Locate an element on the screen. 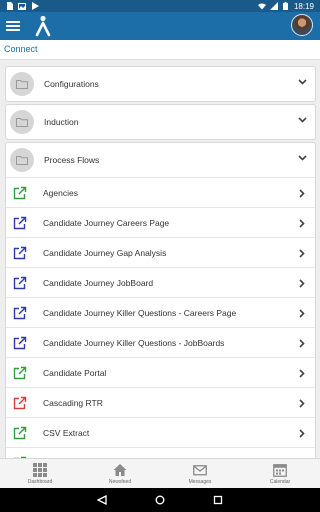 The width and height of the screenshot is (320, 512). process-flow-item: Event Management is located at coordinates (160, 452).